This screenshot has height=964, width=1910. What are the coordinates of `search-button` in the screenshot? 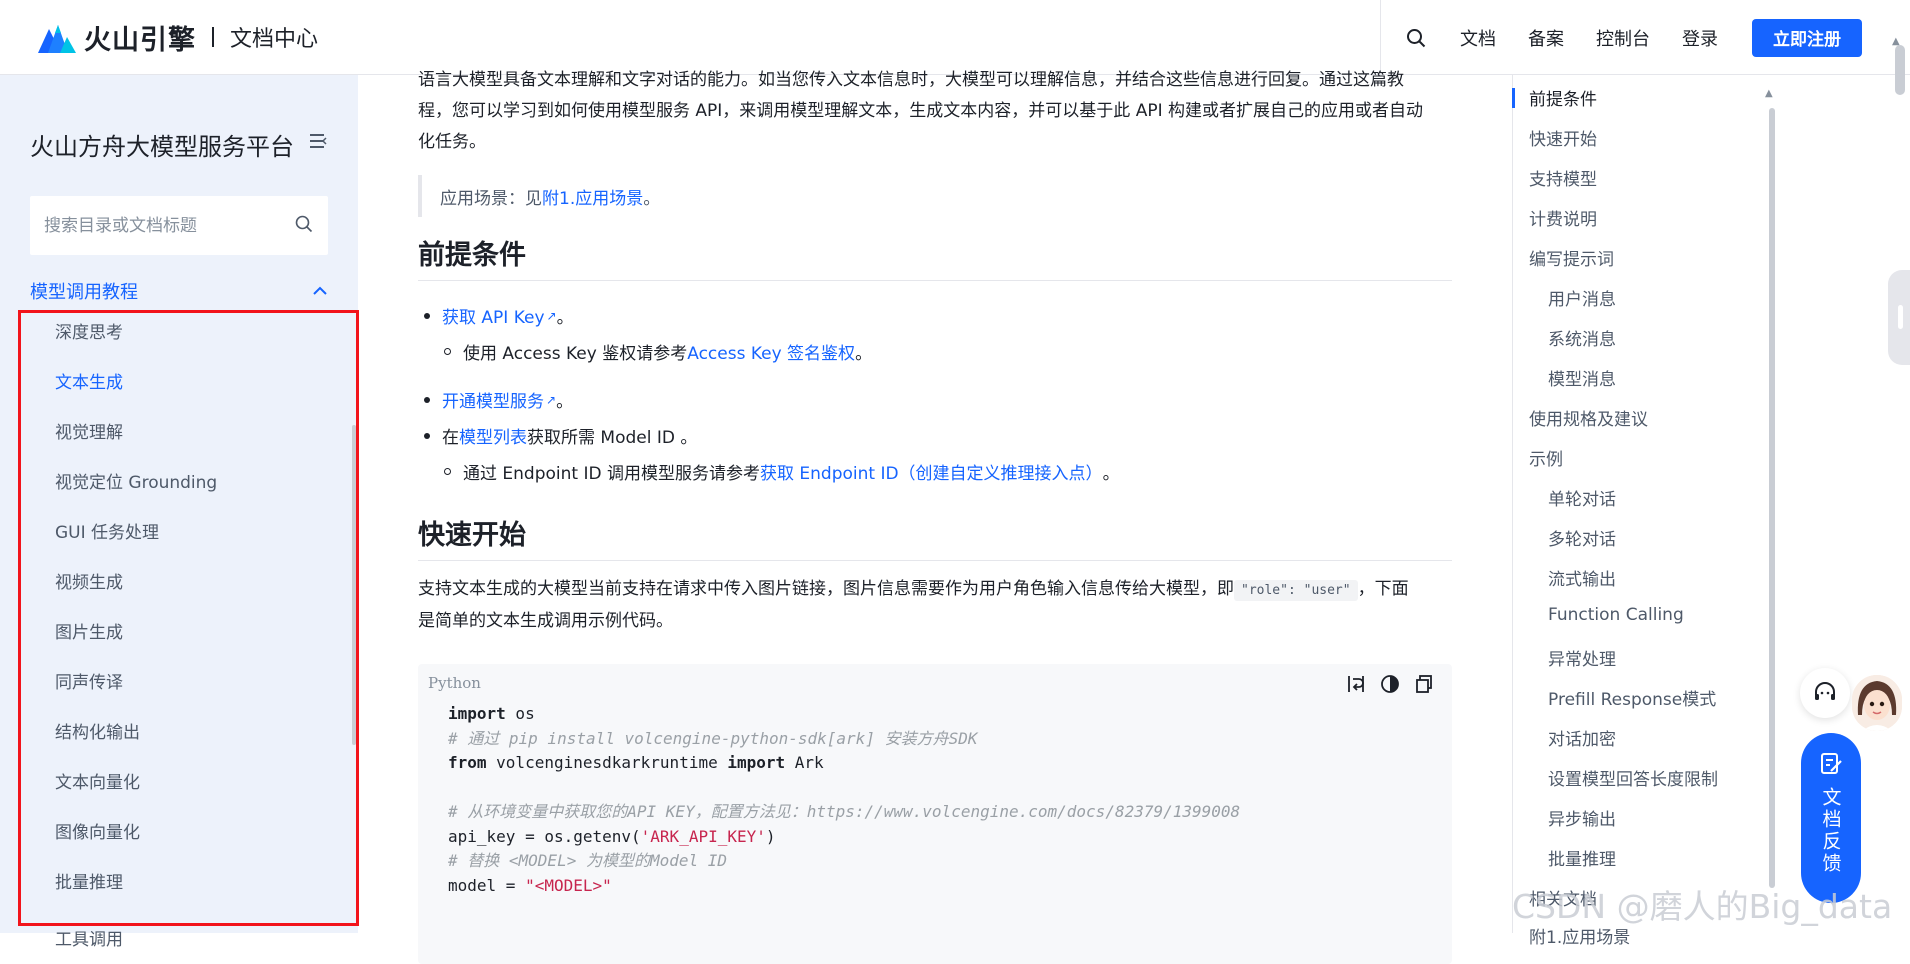 It's located at (1415, 37).